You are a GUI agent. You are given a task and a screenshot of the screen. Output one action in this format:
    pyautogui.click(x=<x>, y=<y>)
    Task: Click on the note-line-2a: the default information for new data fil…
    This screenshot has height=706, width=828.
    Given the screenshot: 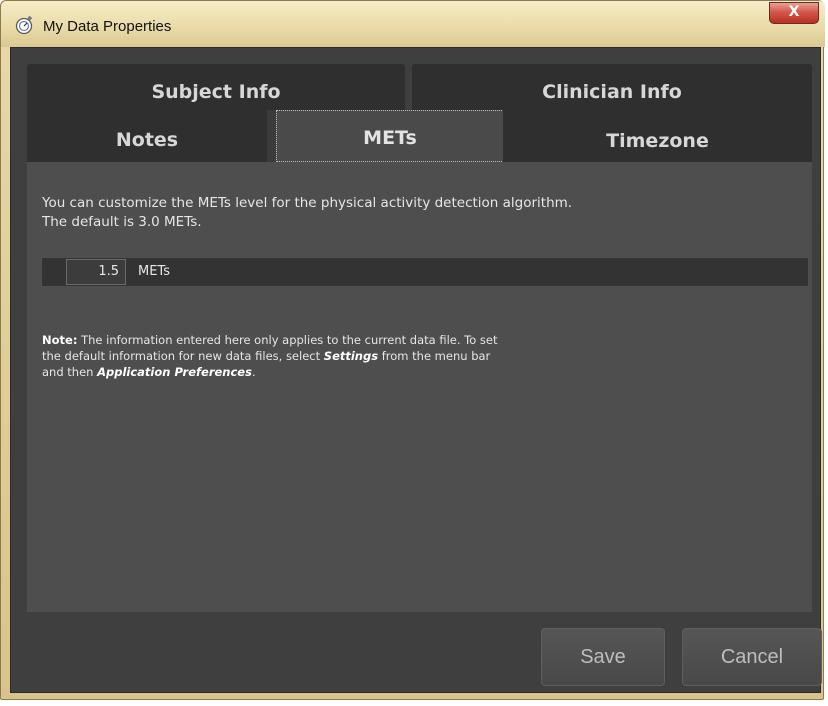 What is the action you would take?
    pyautogui.click(x=183, y=356)
    